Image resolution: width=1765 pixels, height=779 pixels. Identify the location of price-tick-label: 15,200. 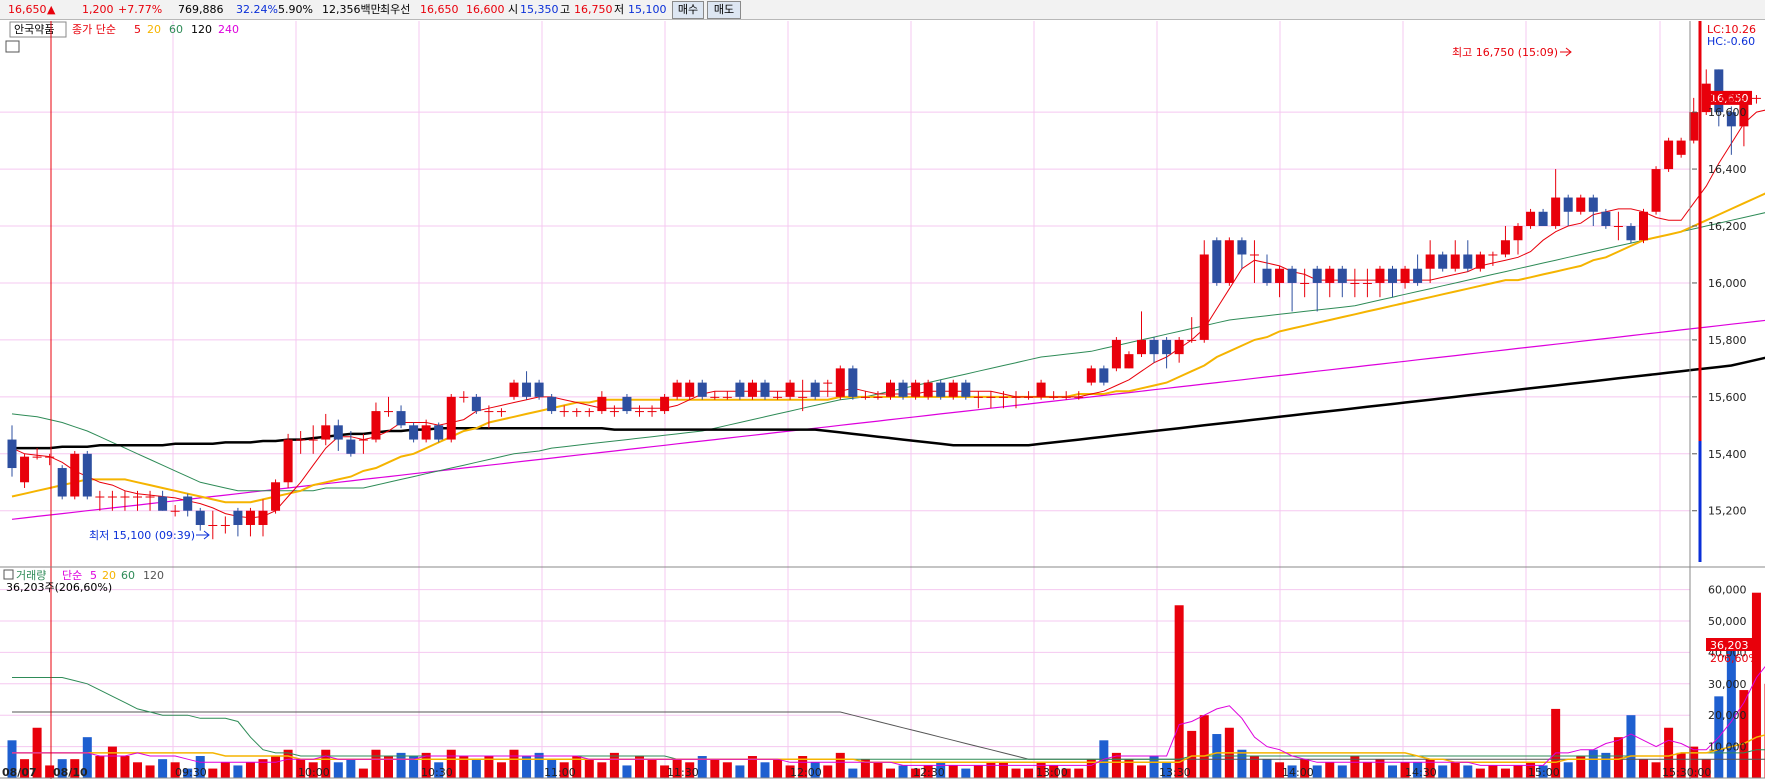
(1727, 511).